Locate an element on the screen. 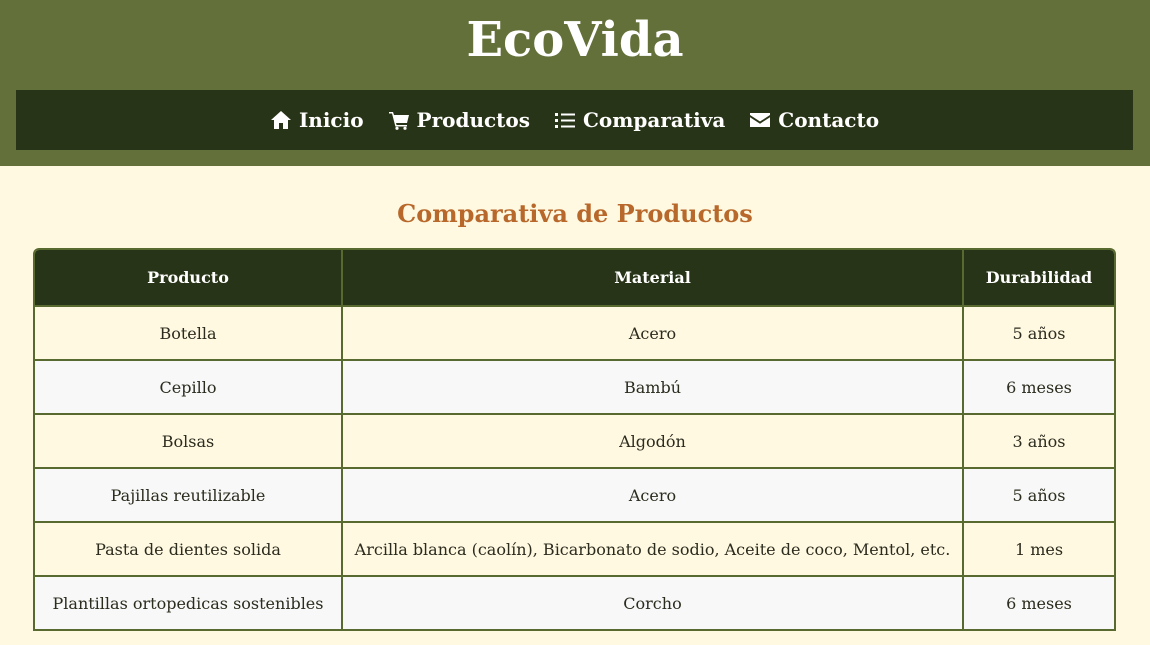 The image size is (1150, 645). site-title: EcoVida is located at coordinates (575, 40).